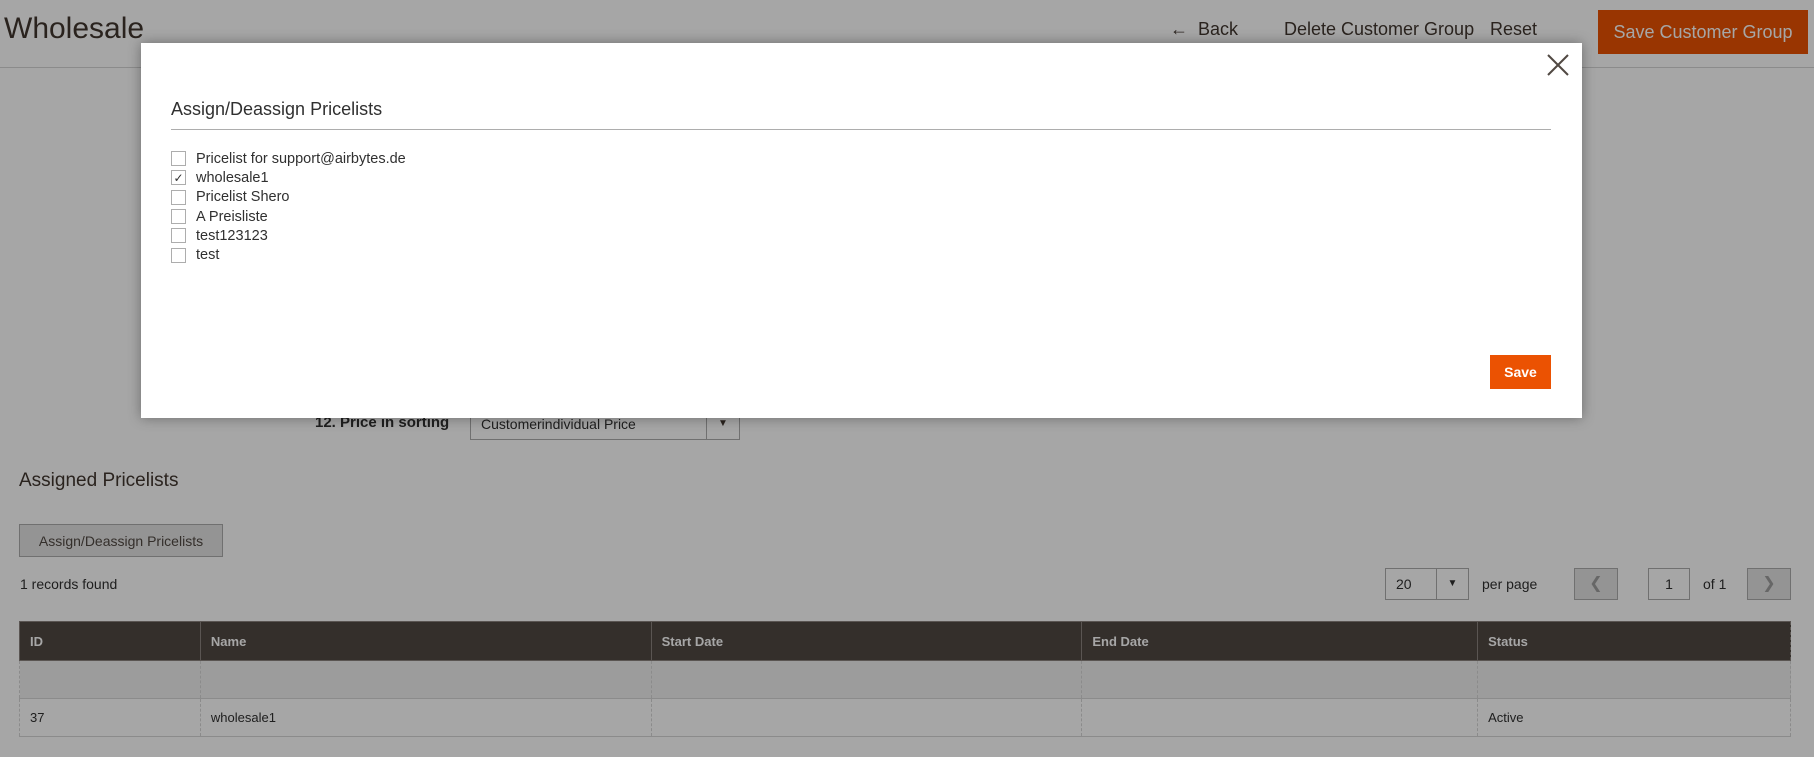 This screenshot has height=757, width=1814. I want to click on pricelist-option-label: wholesale1, so click(232, 177).